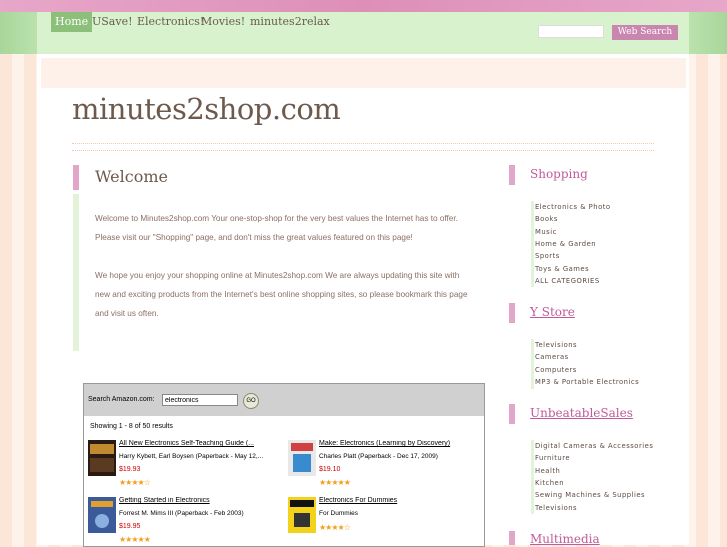 Image resolution: width=727 pixels, height=547 pixels. What do you see at coordinates (199, 500) in the screenshot?
I see `product-title-link: Getting Started in Electronics` at bounding box center [199, 500].